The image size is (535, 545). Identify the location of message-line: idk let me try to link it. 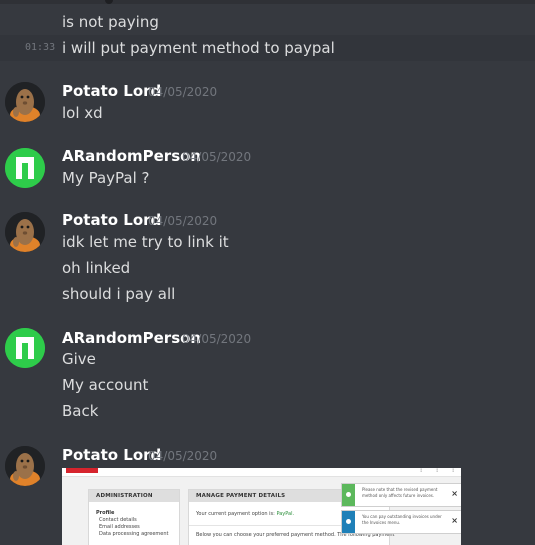
(145, 242).